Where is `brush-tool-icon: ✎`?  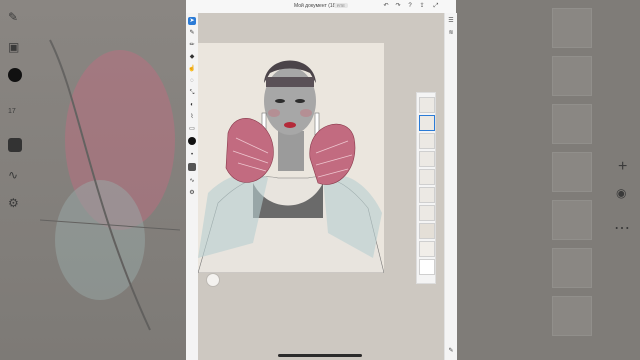
brush-tool-icon: ✎ is located at coordinates (192, 33).